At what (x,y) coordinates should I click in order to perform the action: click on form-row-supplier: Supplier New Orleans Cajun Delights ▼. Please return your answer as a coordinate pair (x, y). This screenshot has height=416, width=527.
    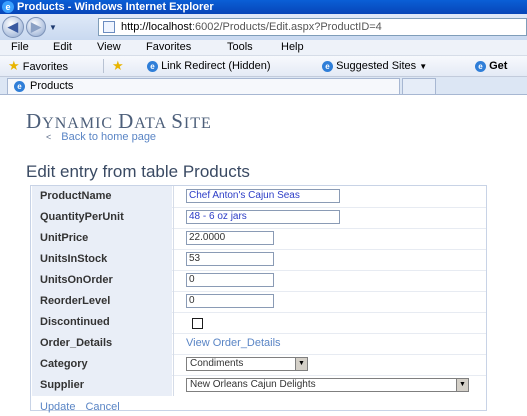
    Looking at the image, I should click on (259, 385).